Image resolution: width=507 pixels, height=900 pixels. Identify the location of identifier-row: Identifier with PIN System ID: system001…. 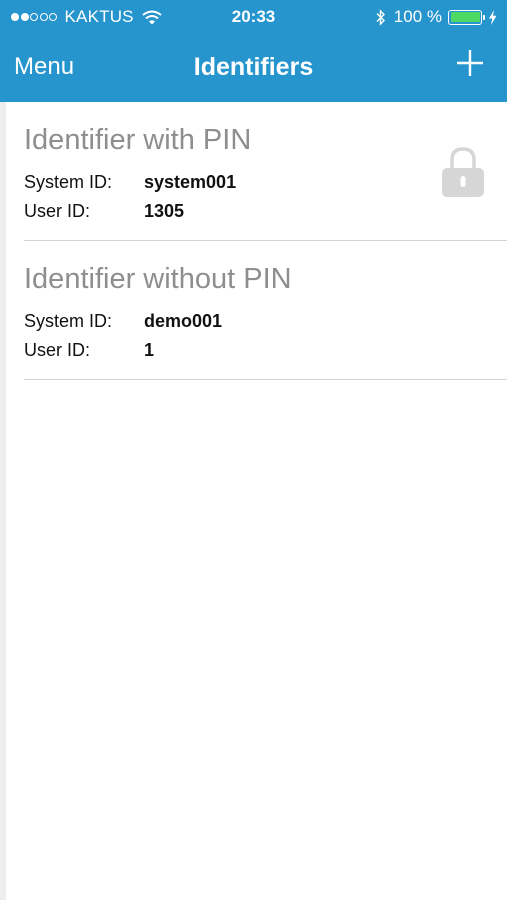
(265, 171).